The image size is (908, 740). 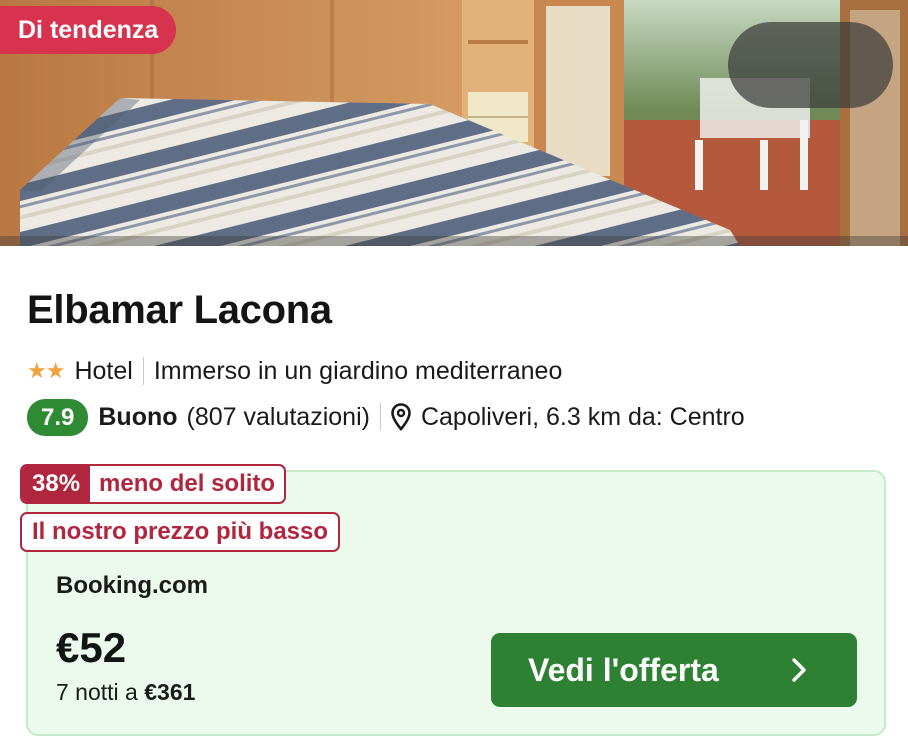 I want to click on review-count: (807 valutazioni), so click(x=278, y=417).